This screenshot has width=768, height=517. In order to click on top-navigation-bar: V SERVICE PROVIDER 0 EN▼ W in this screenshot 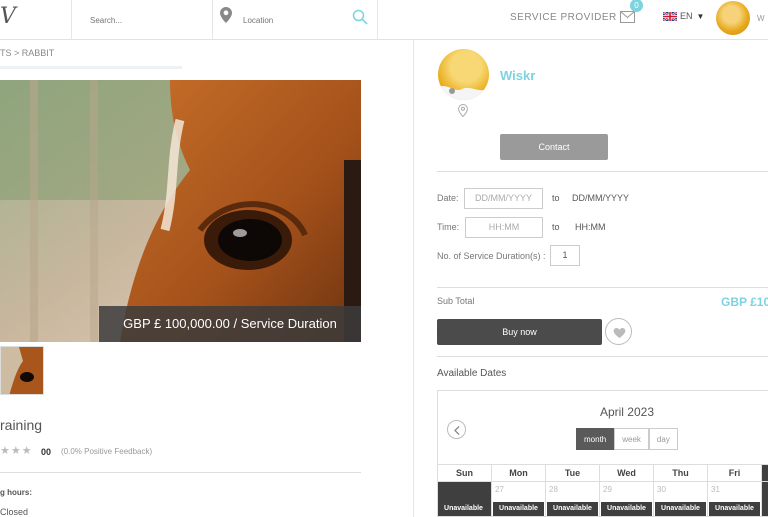, I will do `click(384, 20)`.